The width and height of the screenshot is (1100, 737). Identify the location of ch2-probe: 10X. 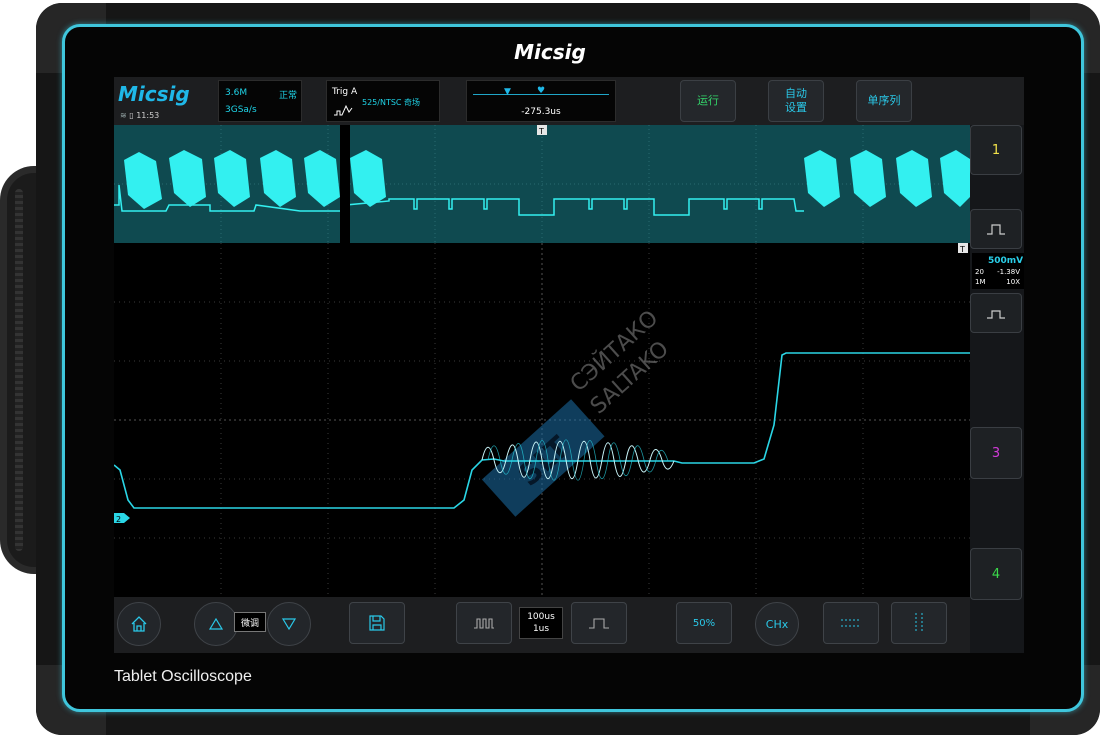
(1013, 282).